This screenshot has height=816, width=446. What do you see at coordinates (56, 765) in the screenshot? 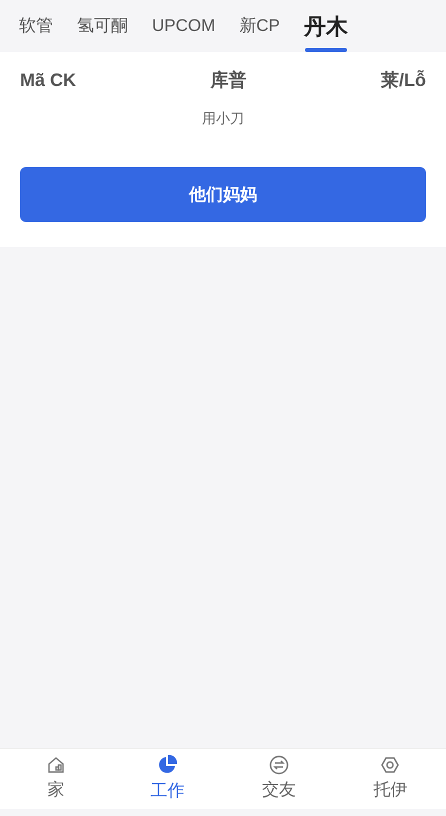
I see `home-icon` at bounding box center [56, 765].